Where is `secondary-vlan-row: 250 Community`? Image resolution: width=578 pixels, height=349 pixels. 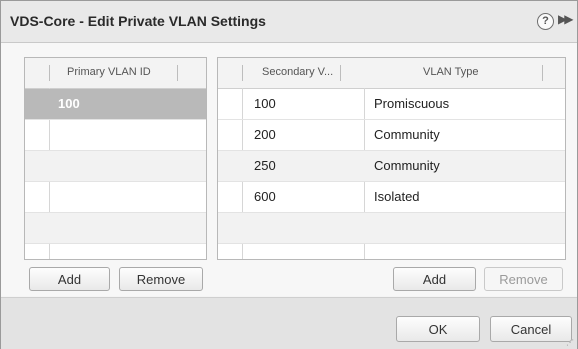
secondary-vlan-row: 250 Community is located at coordinates (391, 166).